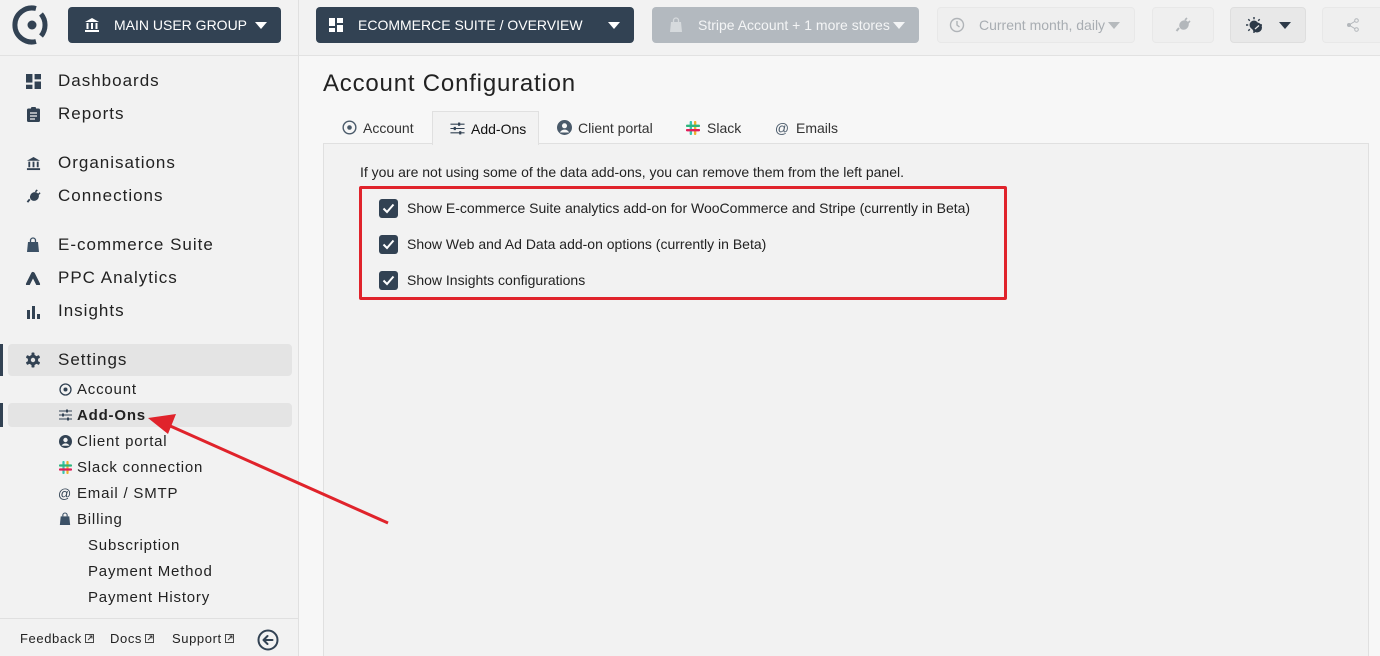 This screenshot has width=1380, height=656. Describe the element at coordinates (268, 640) in the screenshot. I see `arrow-left-circle-icon` at that location.